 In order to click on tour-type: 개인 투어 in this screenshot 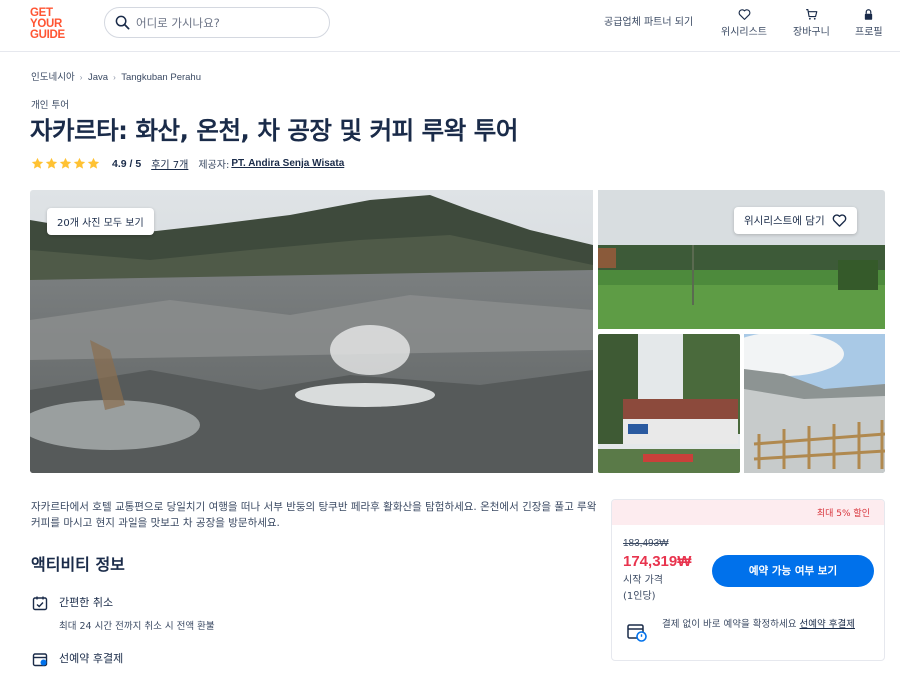, I will do `click(50, 105)`.